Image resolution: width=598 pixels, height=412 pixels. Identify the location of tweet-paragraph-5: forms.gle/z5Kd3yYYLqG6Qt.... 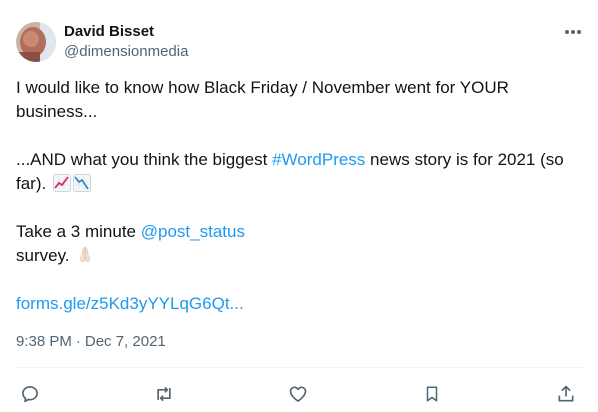
(299, 304).